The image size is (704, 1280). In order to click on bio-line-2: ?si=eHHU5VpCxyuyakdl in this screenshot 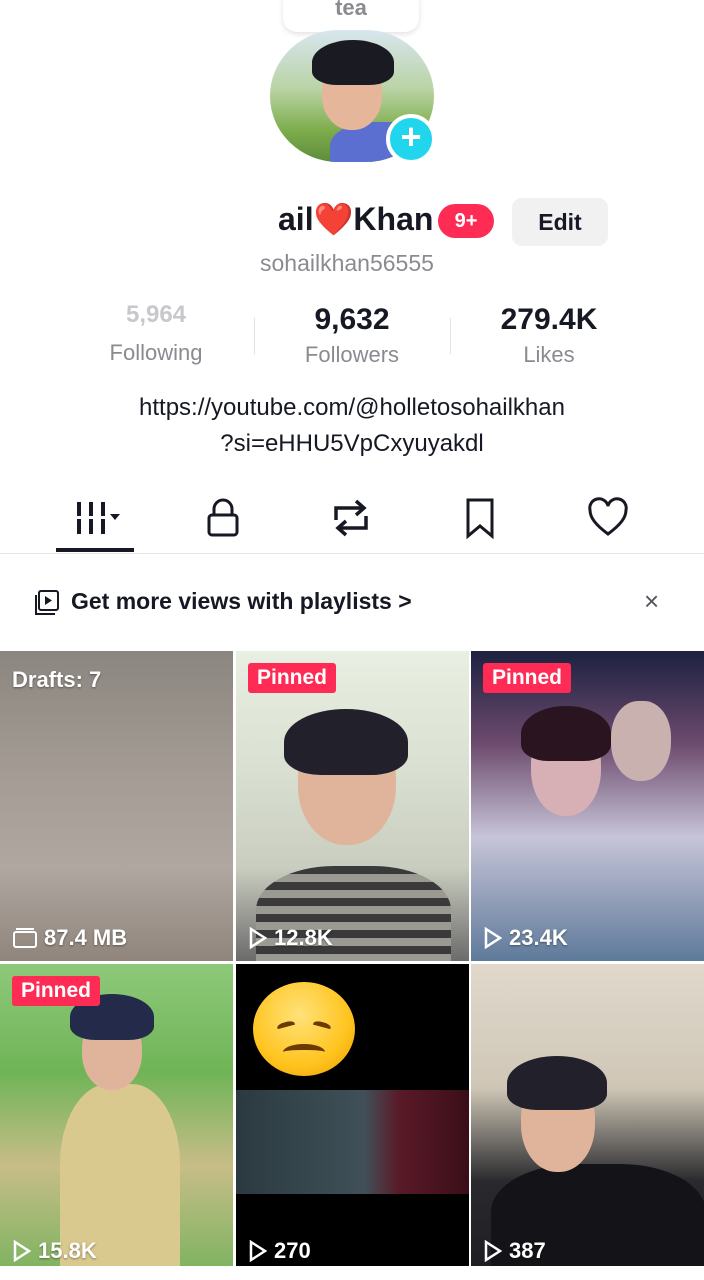, I will do `click(352, 443)`.